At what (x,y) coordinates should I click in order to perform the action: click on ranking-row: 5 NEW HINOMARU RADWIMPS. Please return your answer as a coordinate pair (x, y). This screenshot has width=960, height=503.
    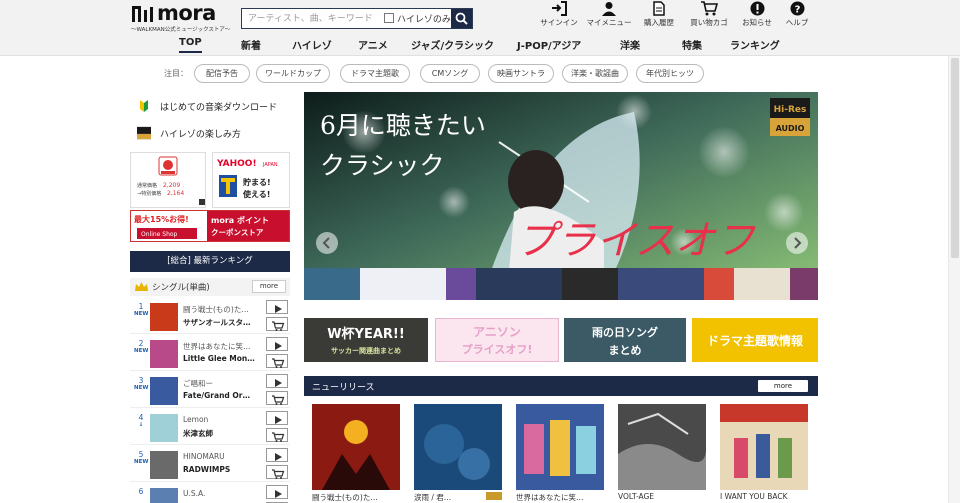
    Looking at the image, I should click on (210, 465).